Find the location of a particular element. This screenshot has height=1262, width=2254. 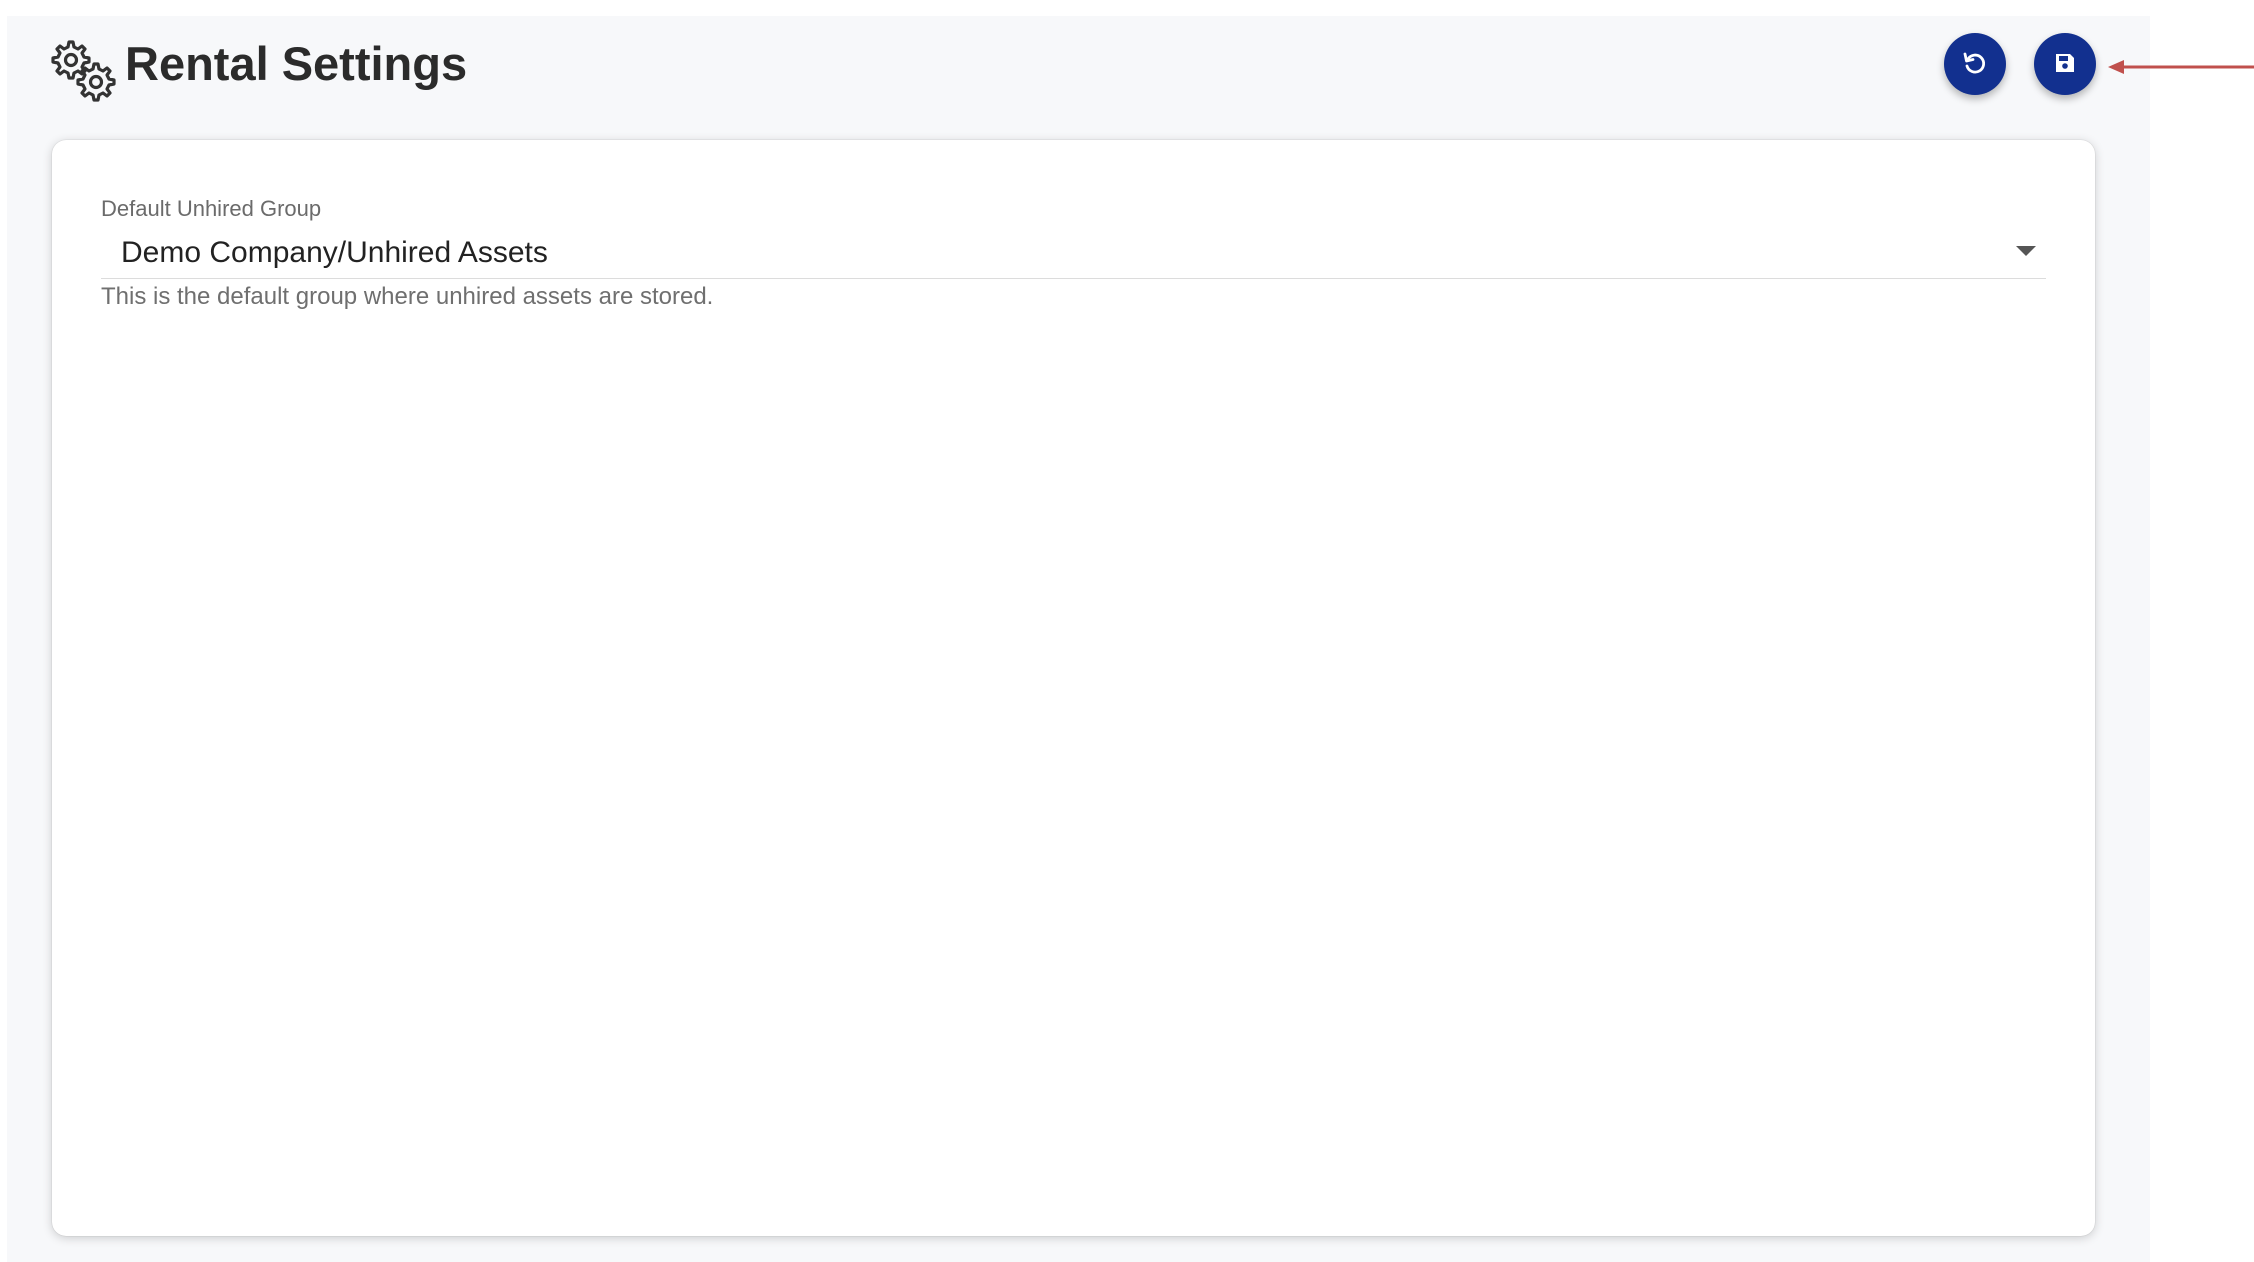

gears-icon is located at coordinates (82, 73).